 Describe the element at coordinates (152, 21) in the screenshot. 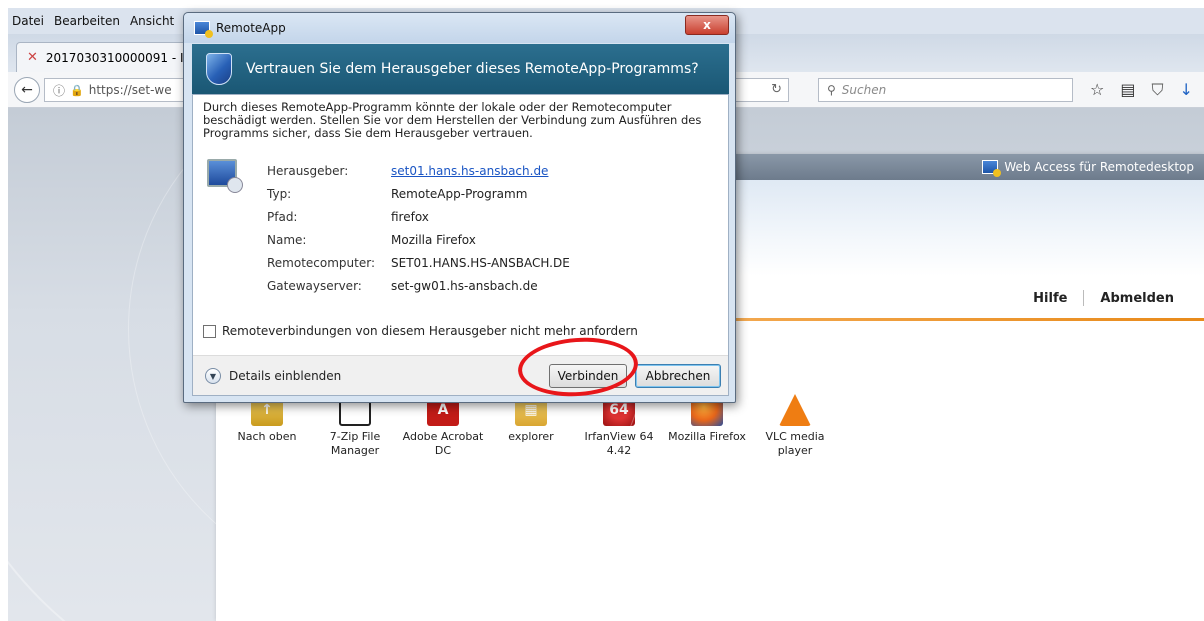

I see `menu-ansicht: Ansicht` at that location.